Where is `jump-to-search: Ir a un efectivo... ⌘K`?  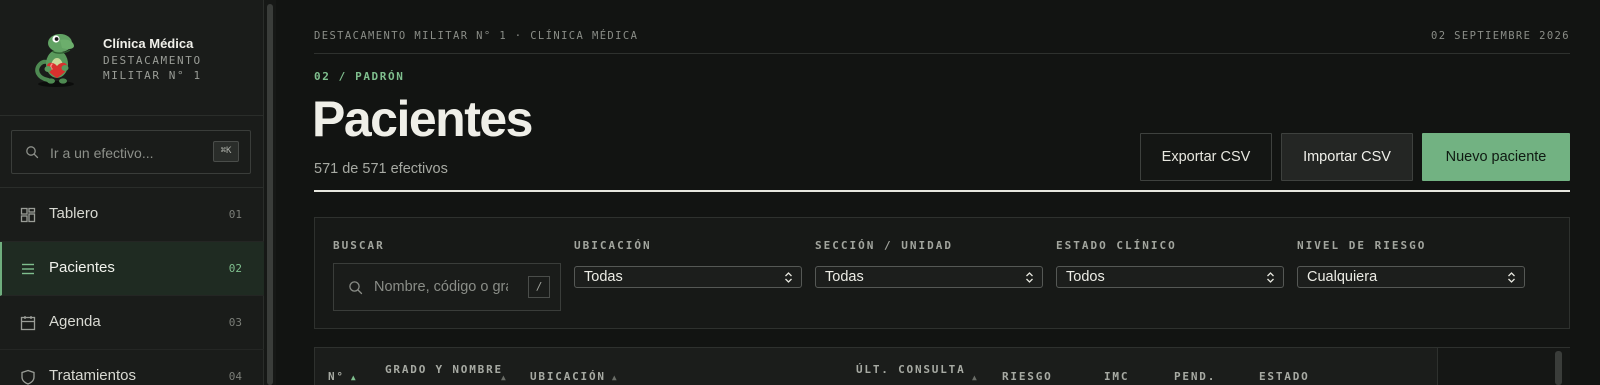
jump-to-search: Ir a un efectivo... ⌘K is located at coordinates (131, 152).